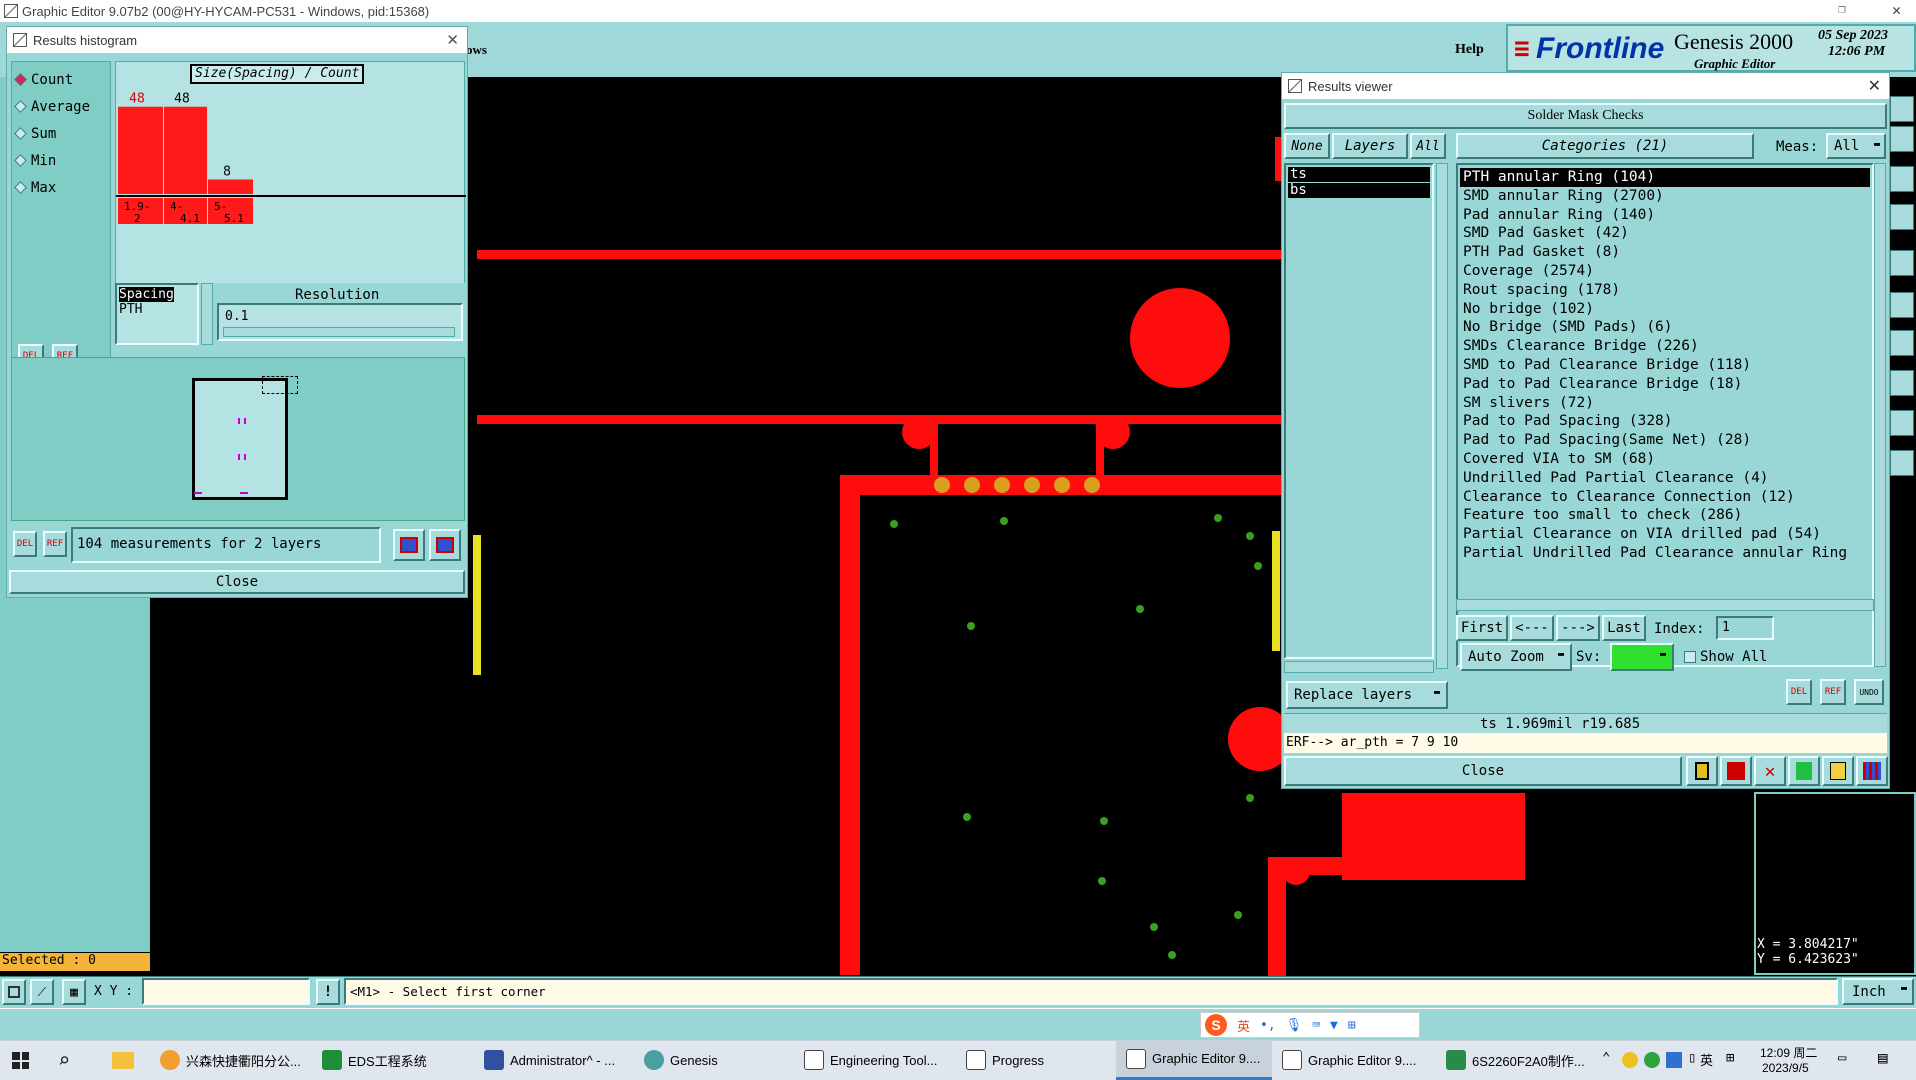 Image resolution: width=1916 pixels, height=1080 pixels. What do you see at coordinates (1869, 692) in the screenshot?
I see `undo-button: UNDO` at bounding box center [1869, 692].